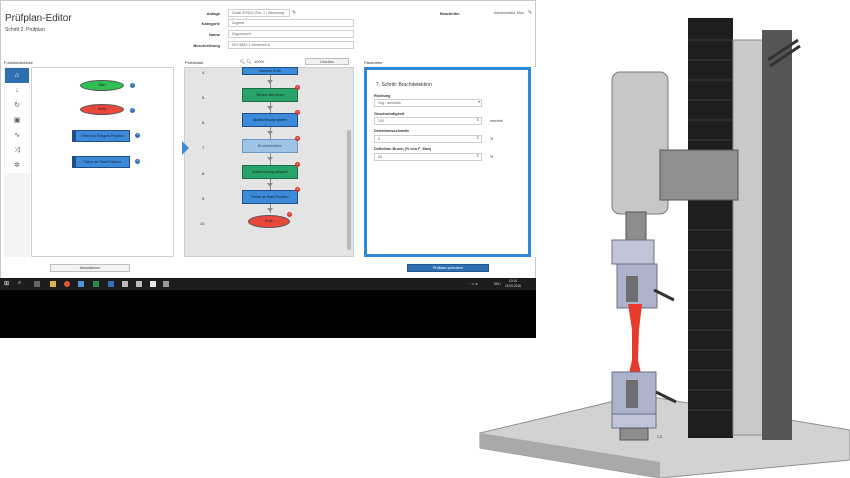 This screenshot has height=478, width=850. I want to click on bruch-label: Definition Bruch (% von F_Max), so click(403, 149).